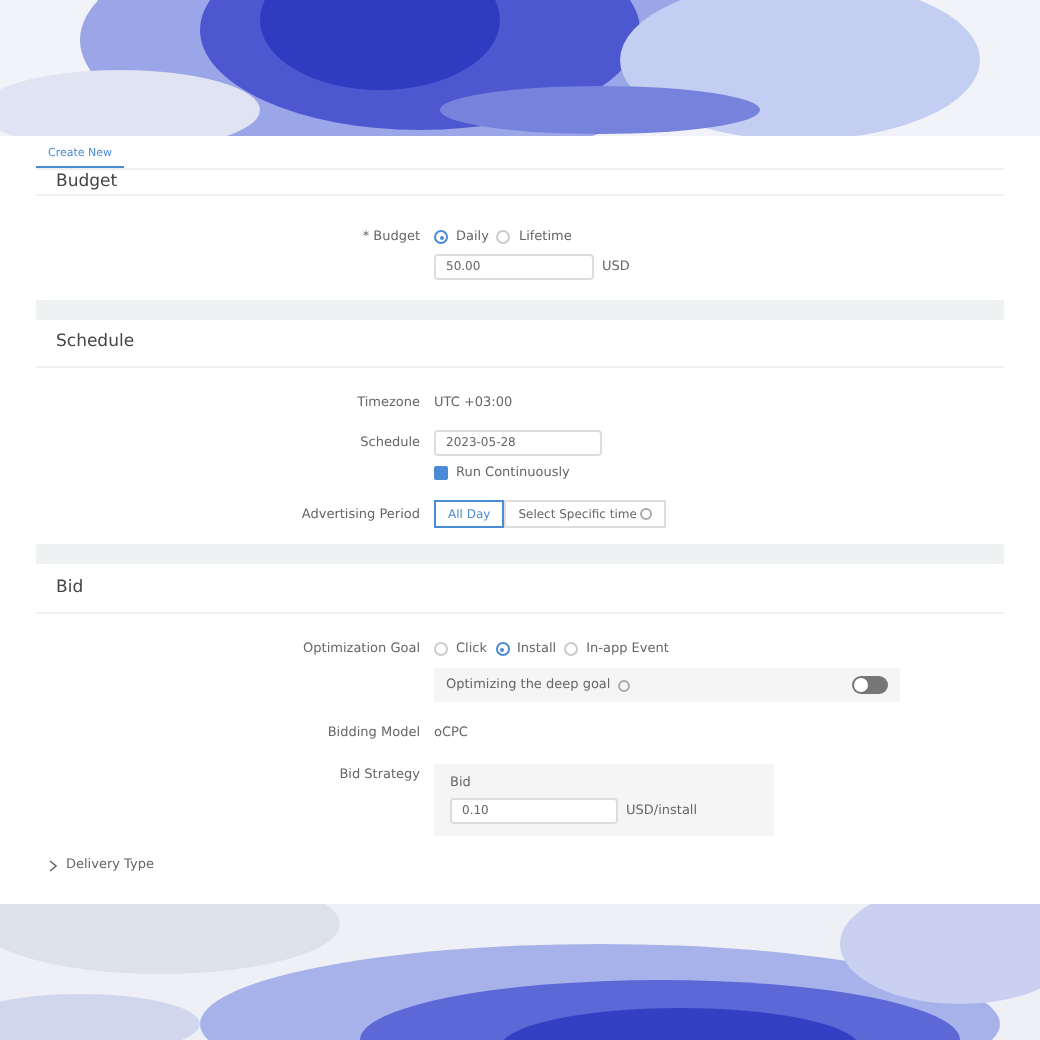 The height and width of the screenshot is (1040, 1040). What do you see at coordinates (70, 588) in the screenshot?
I see `section-title: Bid` at bounding box center [70, 588].